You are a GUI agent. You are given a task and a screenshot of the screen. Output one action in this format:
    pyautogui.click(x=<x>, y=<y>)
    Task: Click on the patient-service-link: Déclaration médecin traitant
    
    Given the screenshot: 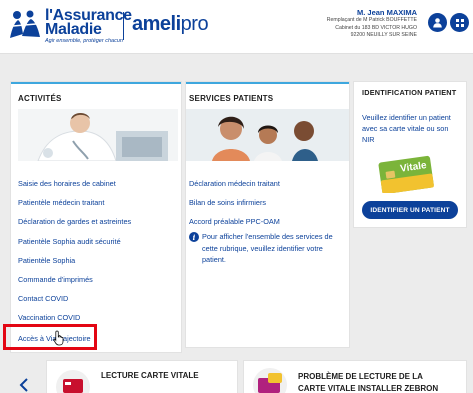 What is the action you would take?
    pyautogui.click(x=234, y=183)
    